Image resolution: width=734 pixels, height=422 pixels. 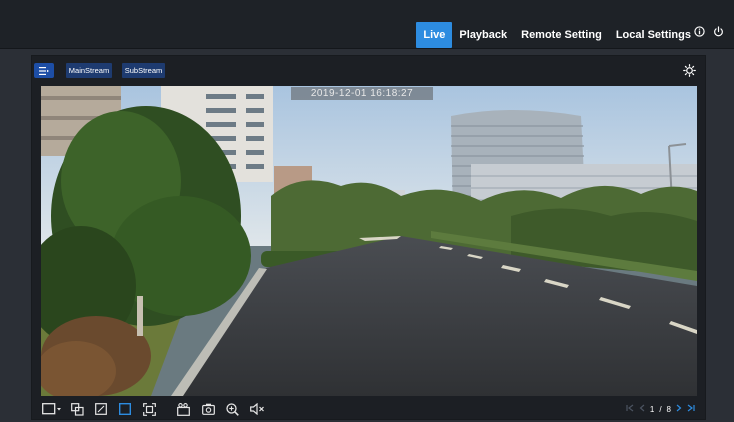 I want to click on video-timestamp: 2019-12-01 16:18:27, so click(x=362, y=93).